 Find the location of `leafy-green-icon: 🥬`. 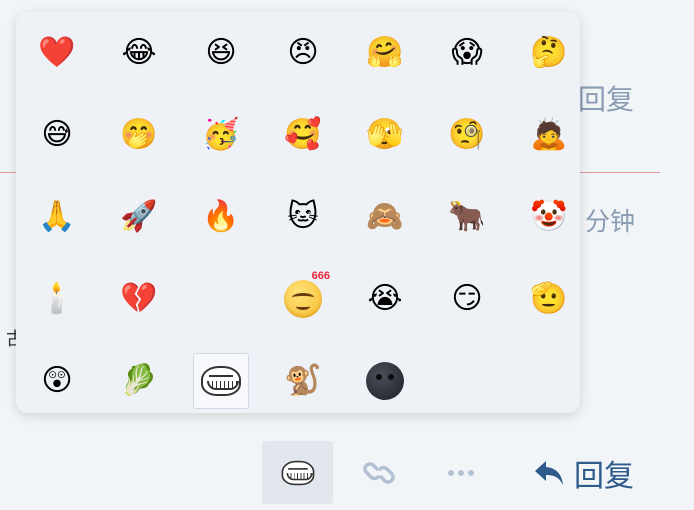

leafy-green-icon: 🥬 is located at coordinates (139, 380).